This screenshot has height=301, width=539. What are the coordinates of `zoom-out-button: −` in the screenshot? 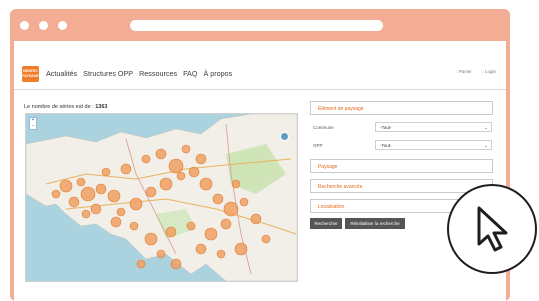 It's located at (33, 126).